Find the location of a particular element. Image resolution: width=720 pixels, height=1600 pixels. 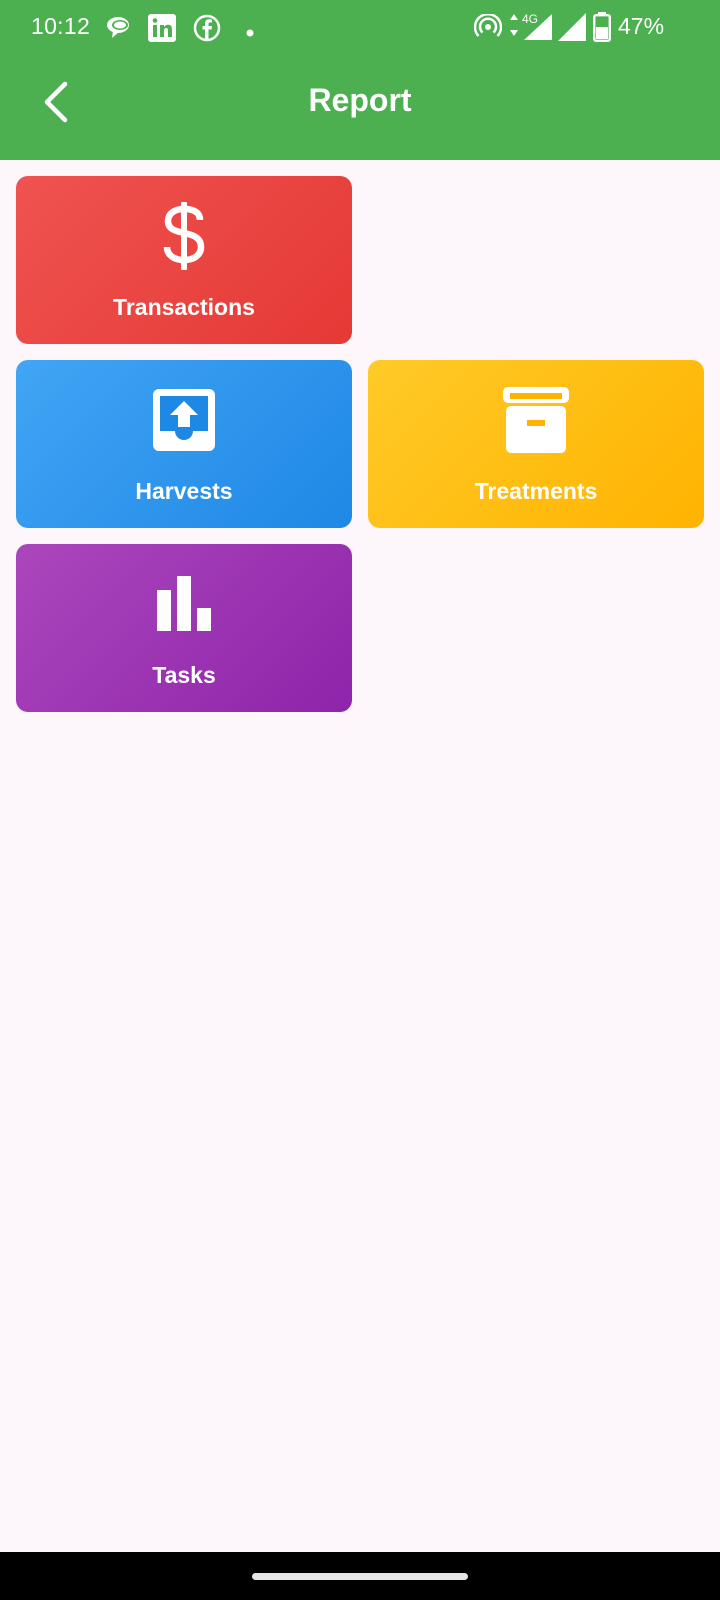

tile-harvests: Harvests is located at coordinates (184, 444).